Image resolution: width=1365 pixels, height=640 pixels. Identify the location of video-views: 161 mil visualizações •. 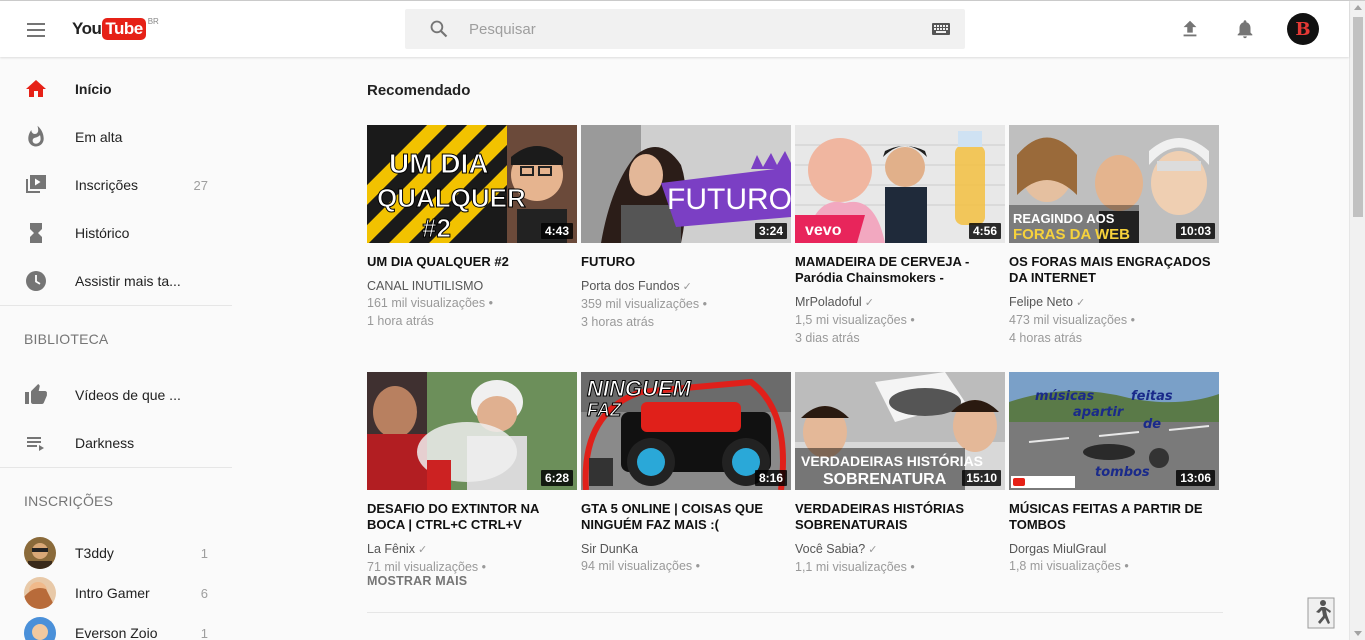
(430, 303).